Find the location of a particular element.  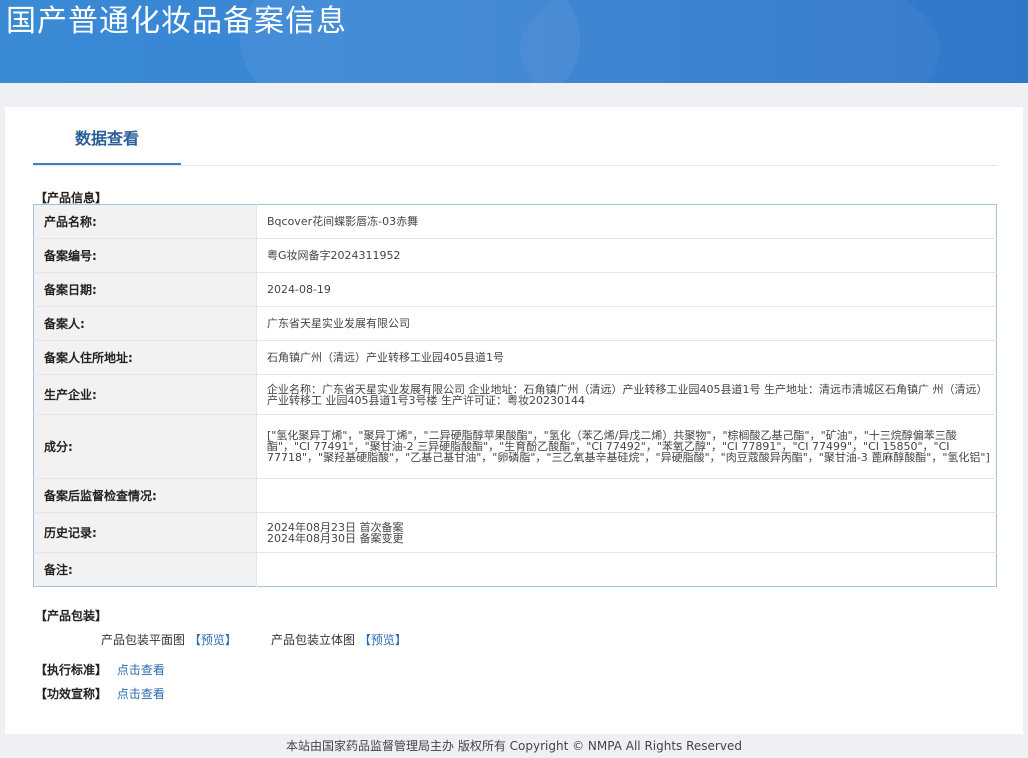

standard-view-link: 点击查看 is located at coordinates (141, 670).